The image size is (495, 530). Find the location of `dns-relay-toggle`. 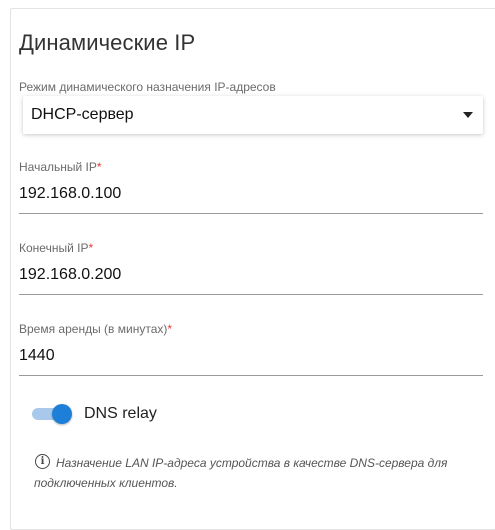

dns-relay-toggle is located at coordinates (52, 414).